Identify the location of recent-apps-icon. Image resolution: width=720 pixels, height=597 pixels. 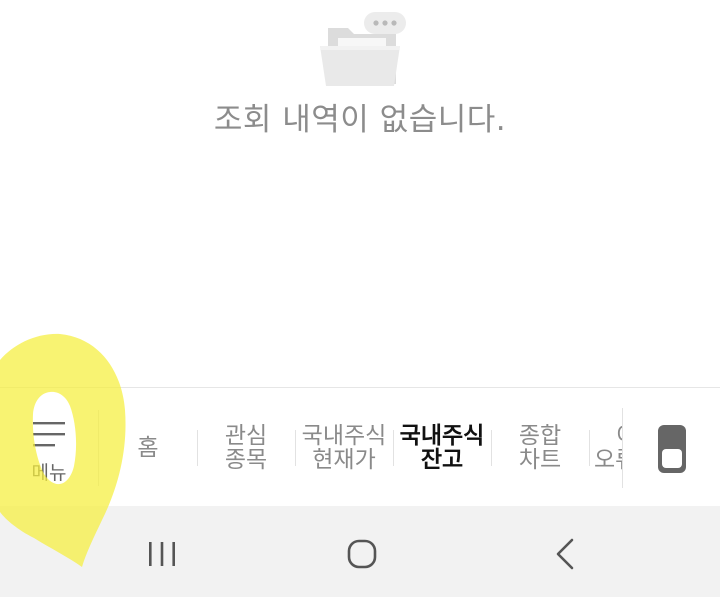
(162, 554).